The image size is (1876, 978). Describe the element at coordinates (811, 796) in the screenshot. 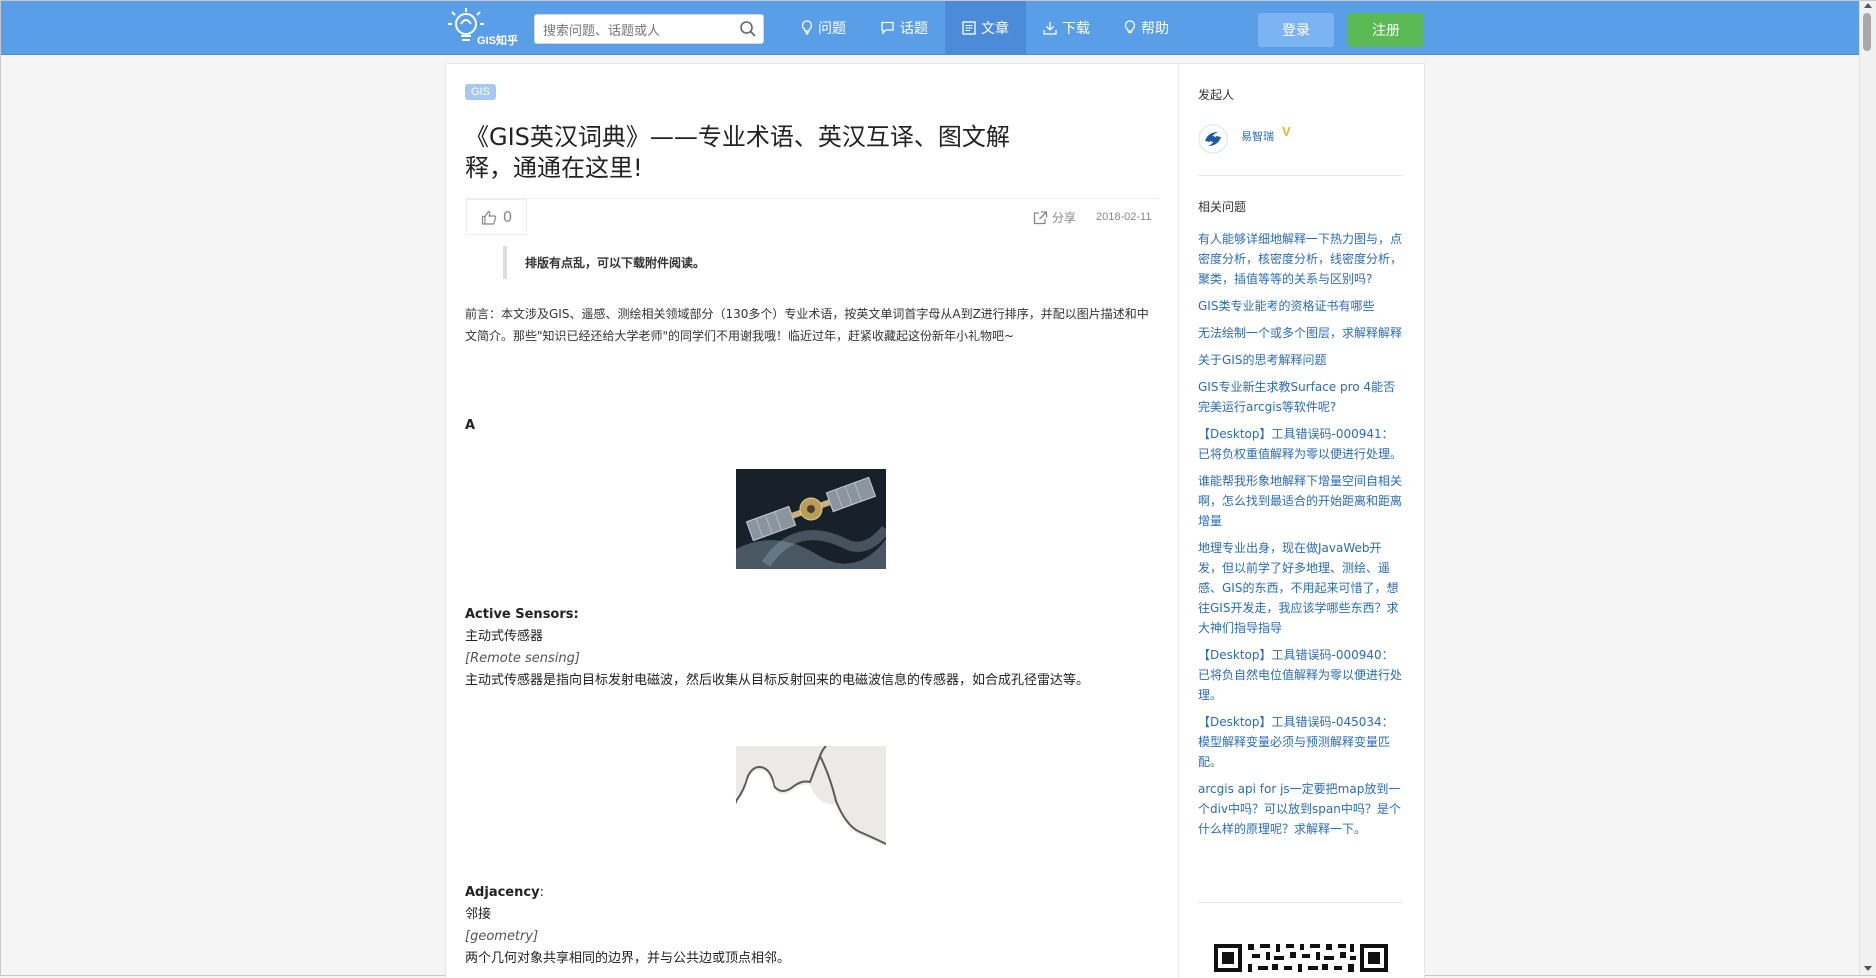

I see `adjacency-map-image` at that location.